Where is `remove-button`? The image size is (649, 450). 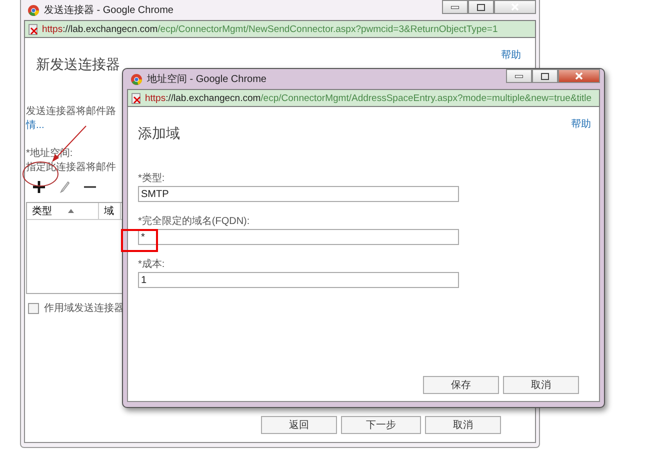 remove-button is located at coordinates (90, 187).